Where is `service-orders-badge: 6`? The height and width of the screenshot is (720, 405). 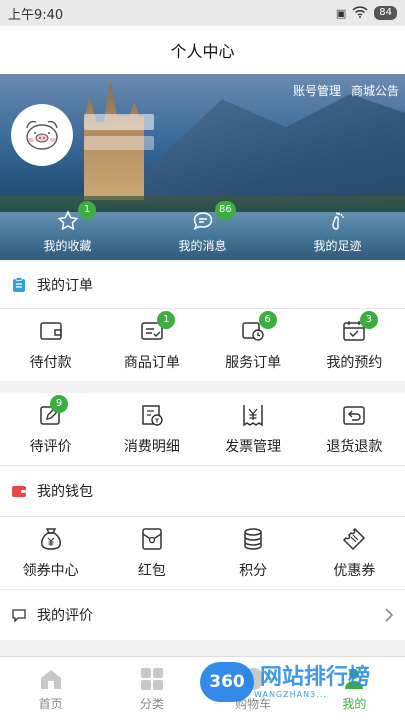 service-orders-badge: 6 is located at coordinates (267, 320).